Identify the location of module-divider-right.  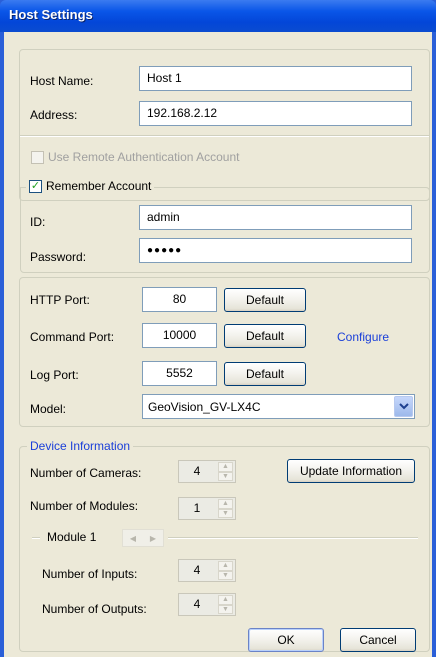
(293, 538).